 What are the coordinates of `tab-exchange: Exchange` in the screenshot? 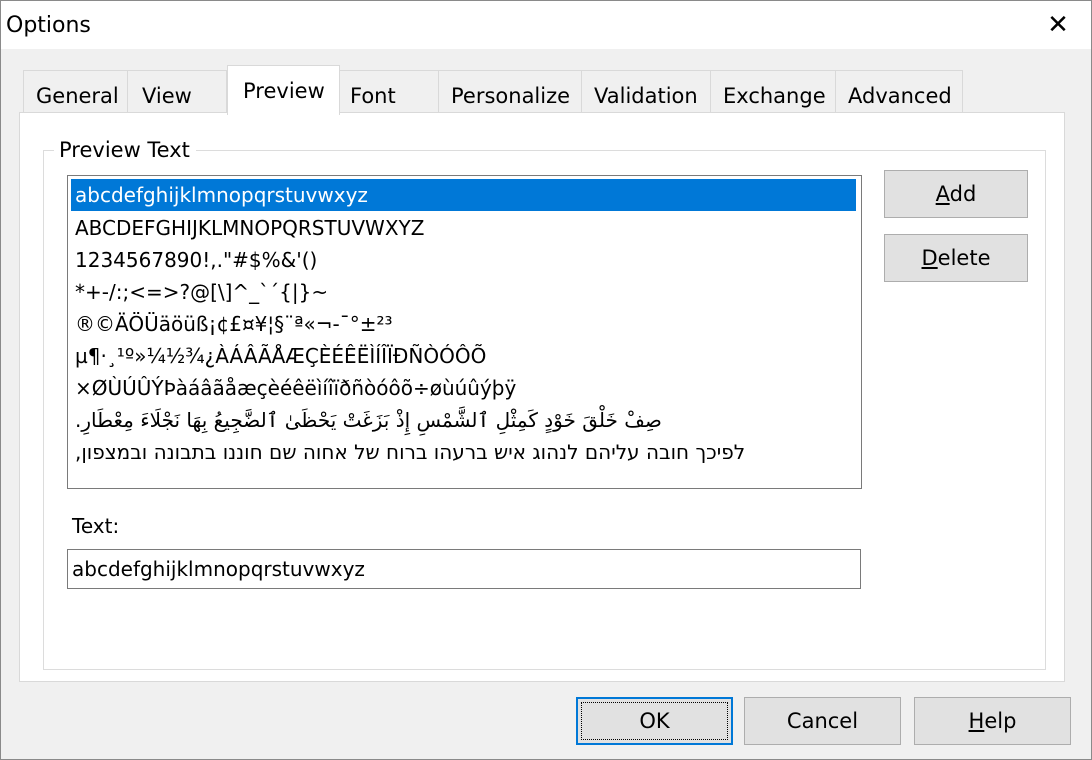 It's located at (773, 91).